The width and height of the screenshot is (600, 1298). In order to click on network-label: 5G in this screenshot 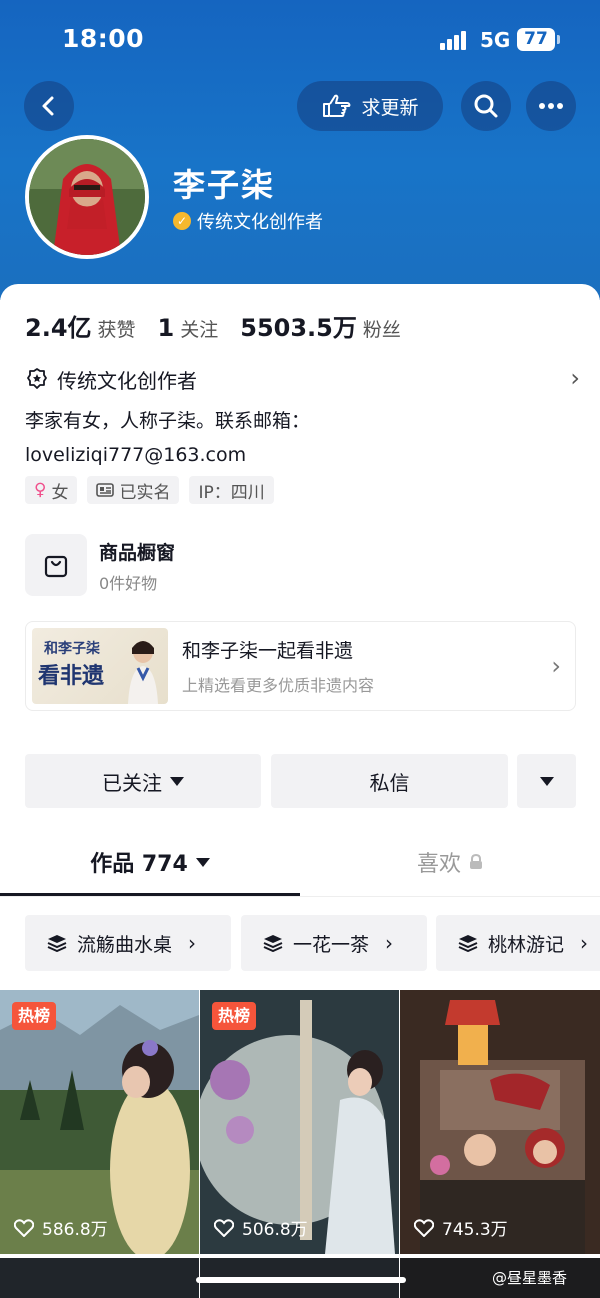, I will do `click(495, 40)`.